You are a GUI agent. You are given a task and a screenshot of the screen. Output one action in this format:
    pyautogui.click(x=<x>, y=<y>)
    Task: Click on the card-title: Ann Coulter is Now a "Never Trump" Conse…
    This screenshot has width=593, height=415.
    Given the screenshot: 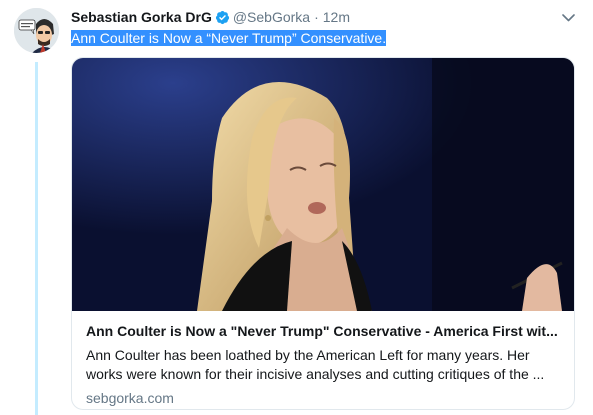 What is the action you would take?
    pyautogui.click(x=322, y=331)
    